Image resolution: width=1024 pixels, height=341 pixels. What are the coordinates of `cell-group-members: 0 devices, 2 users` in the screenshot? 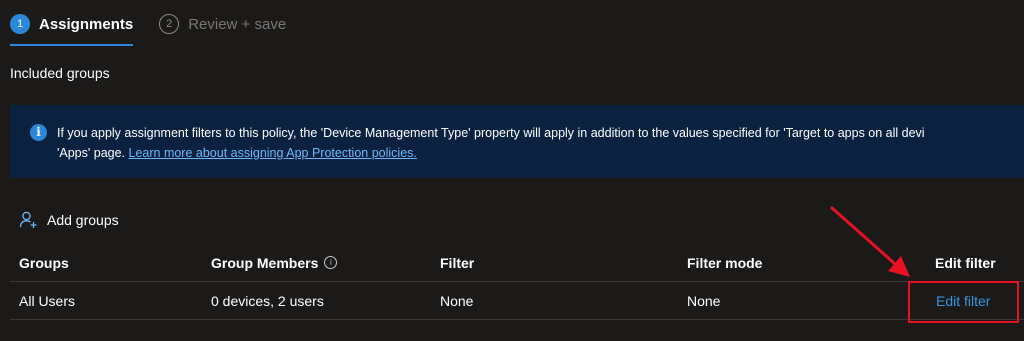 It's located at (267, 300).